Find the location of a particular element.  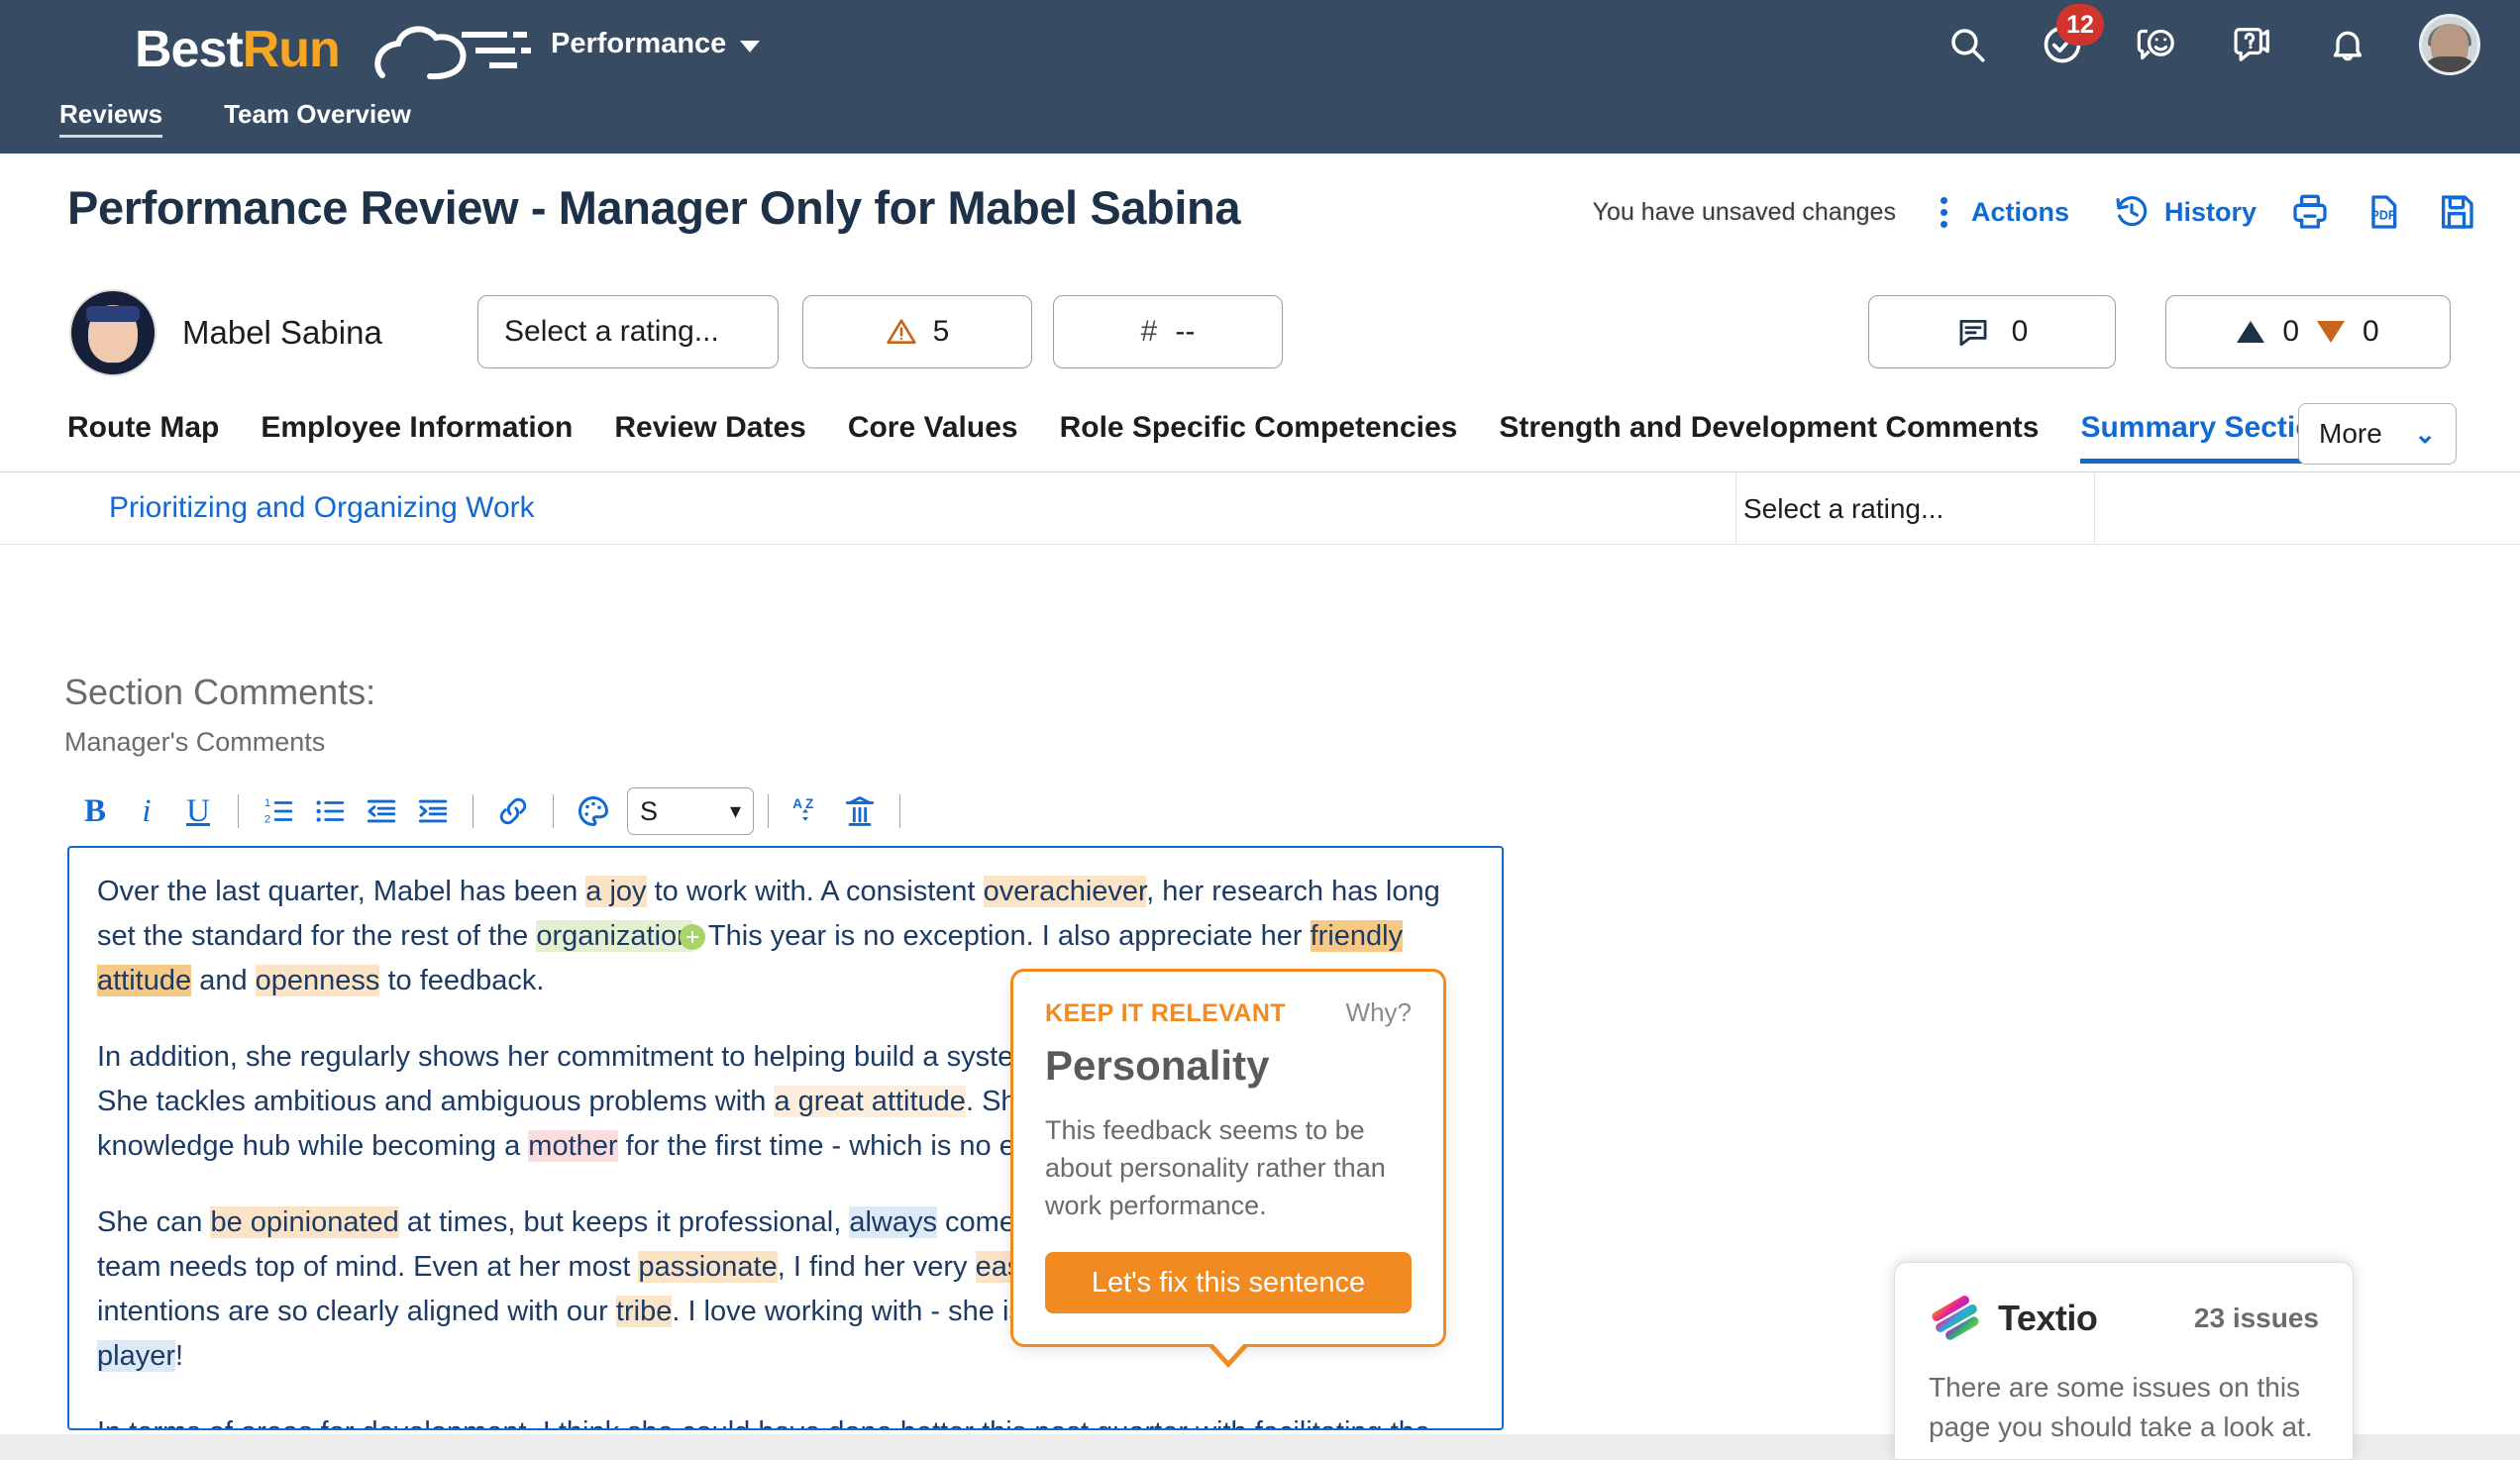

textio-issue-count: 23 issues is located at coordinates (2256, 1318).